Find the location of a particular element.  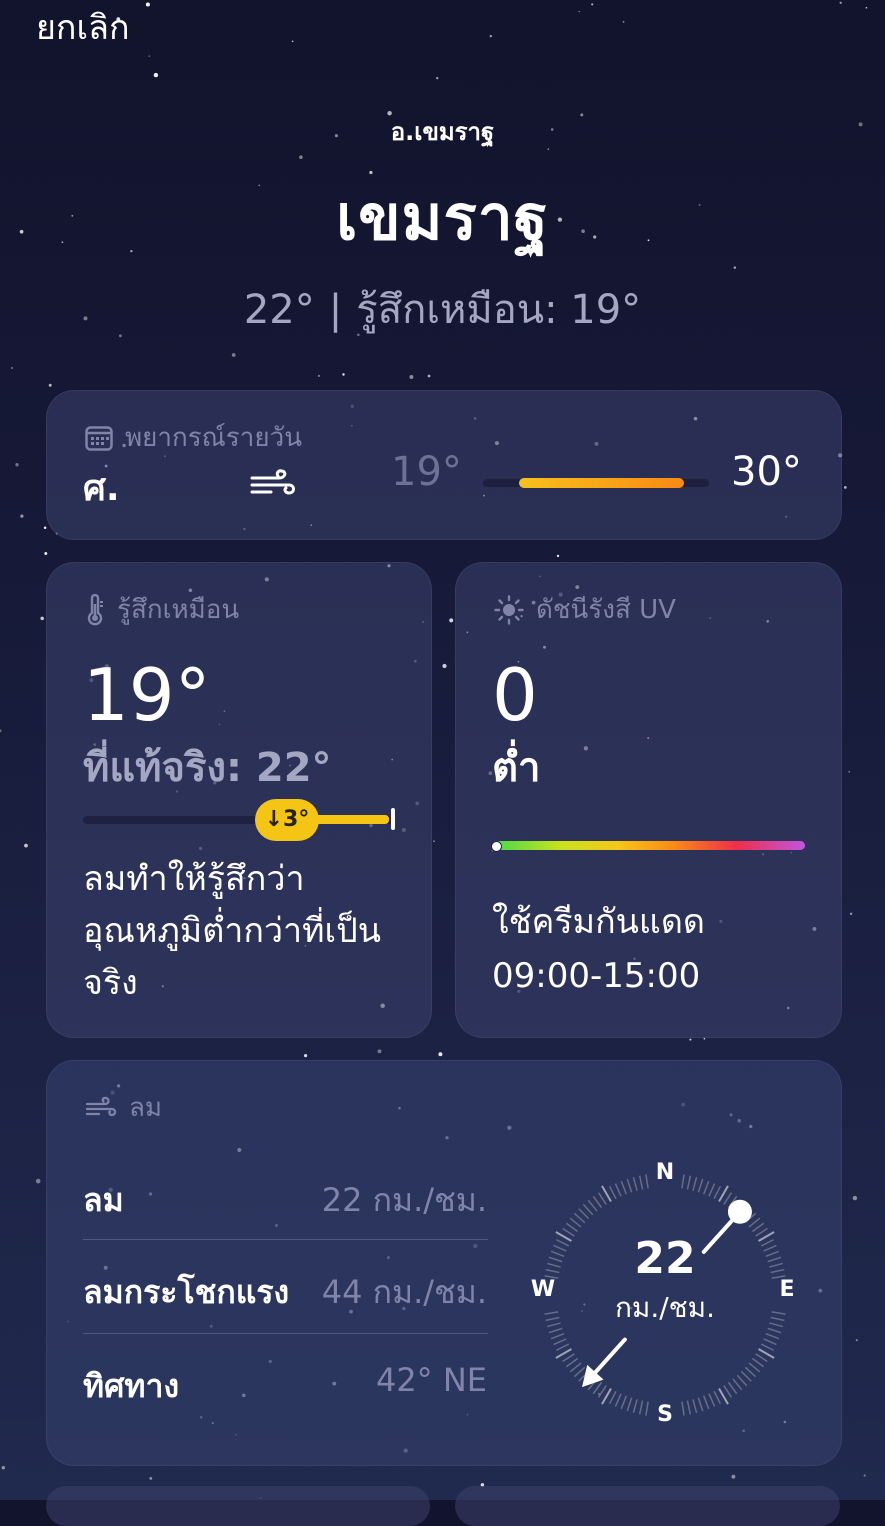

actual-temperature-marker is located at coordinates (393, 819).